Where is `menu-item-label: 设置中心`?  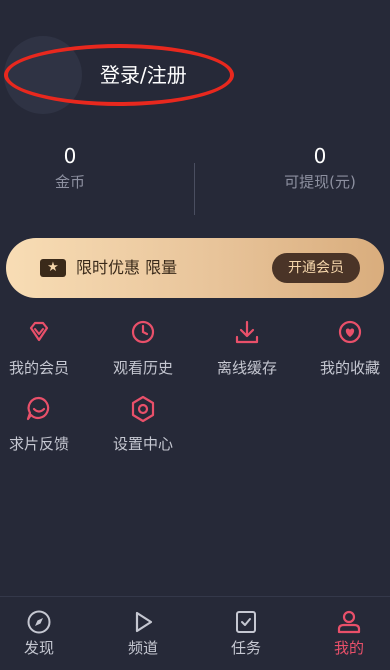
menu-item-label: 设置中心 is located at coordinates (142, 444).